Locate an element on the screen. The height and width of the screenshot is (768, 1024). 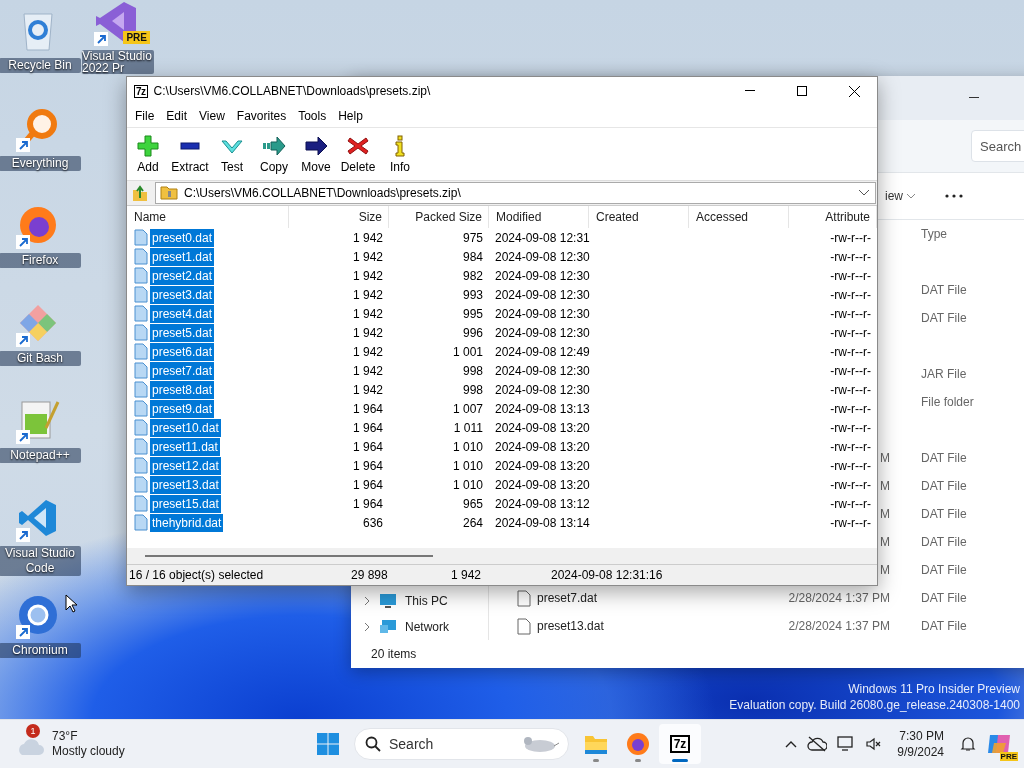
desktop-icon-label: Everything is located at coordinates (40, 163).